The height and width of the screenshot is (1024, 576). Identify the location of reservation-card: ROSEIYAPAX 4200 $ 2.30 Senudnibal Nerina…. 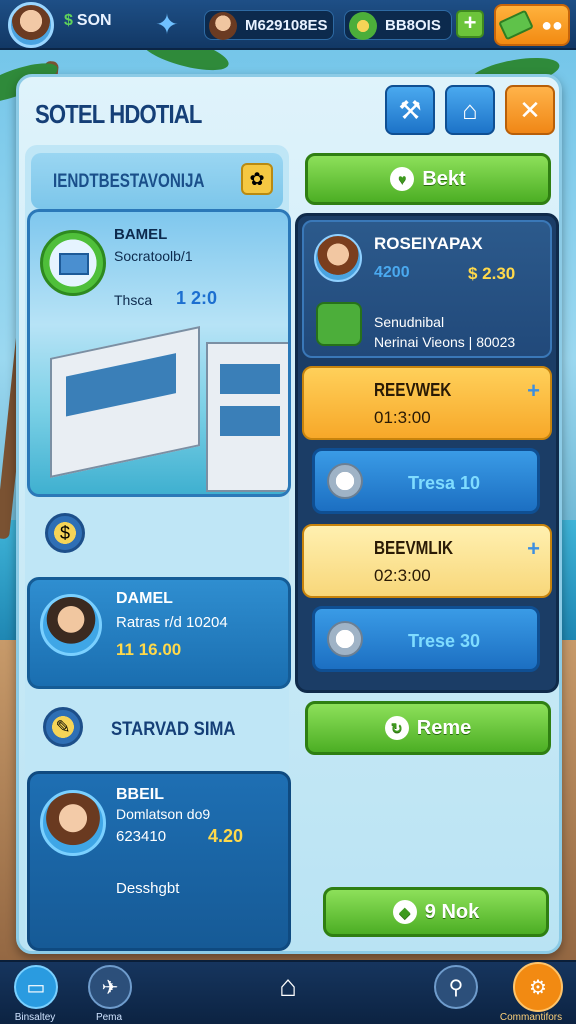
(427, 289).